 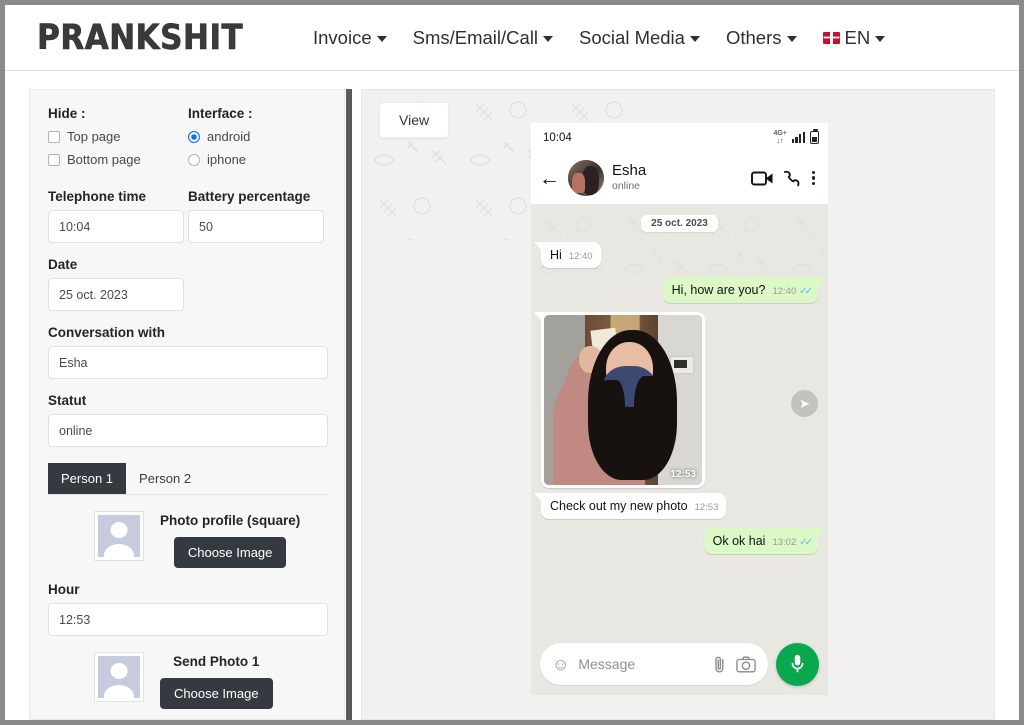 What do you see at coordinates (632, 37) in the screenshot?
I see `nav-item-label: Social Media` at bounding box center [632, 37].